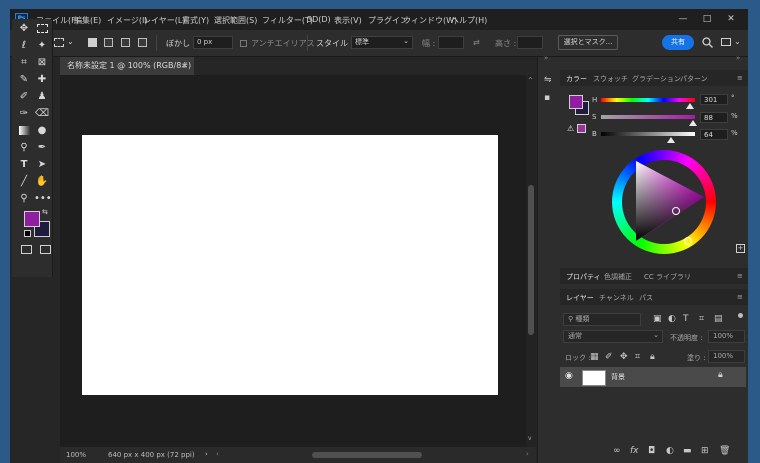 The width and height of the screenshot is (760, 463). Describe the element at coordinates (637, 357) in the screenshot. I see `lock-artboard-icon: ⌗` at that location.